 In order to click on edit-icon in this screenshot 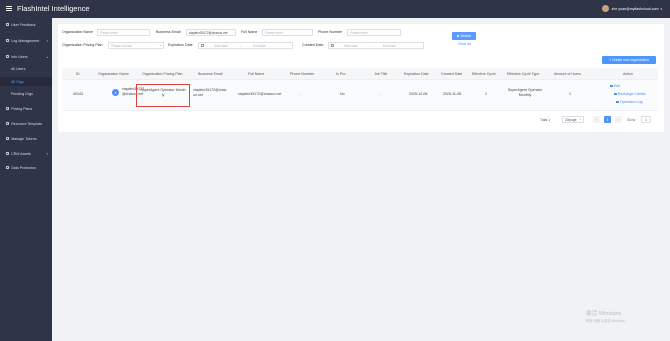, I will do `click(611, 86)`.